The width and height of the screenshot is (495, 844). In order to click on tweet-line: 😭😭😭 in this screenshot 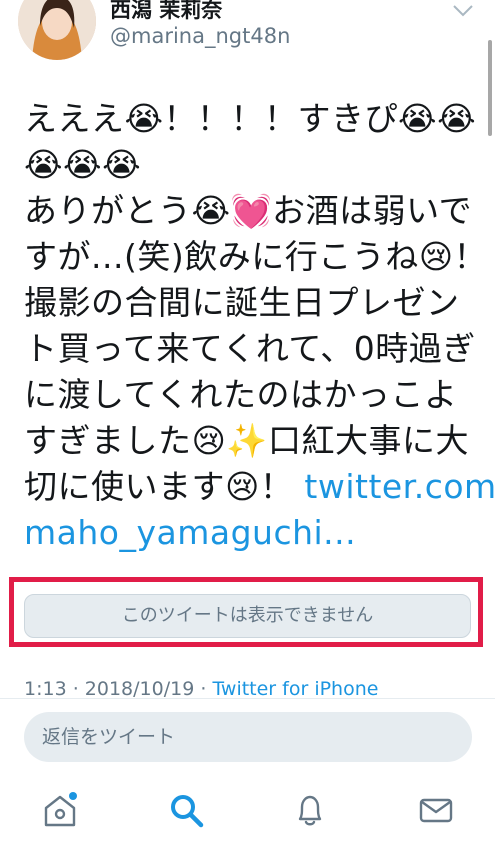, I will do `click(83, 164)`.